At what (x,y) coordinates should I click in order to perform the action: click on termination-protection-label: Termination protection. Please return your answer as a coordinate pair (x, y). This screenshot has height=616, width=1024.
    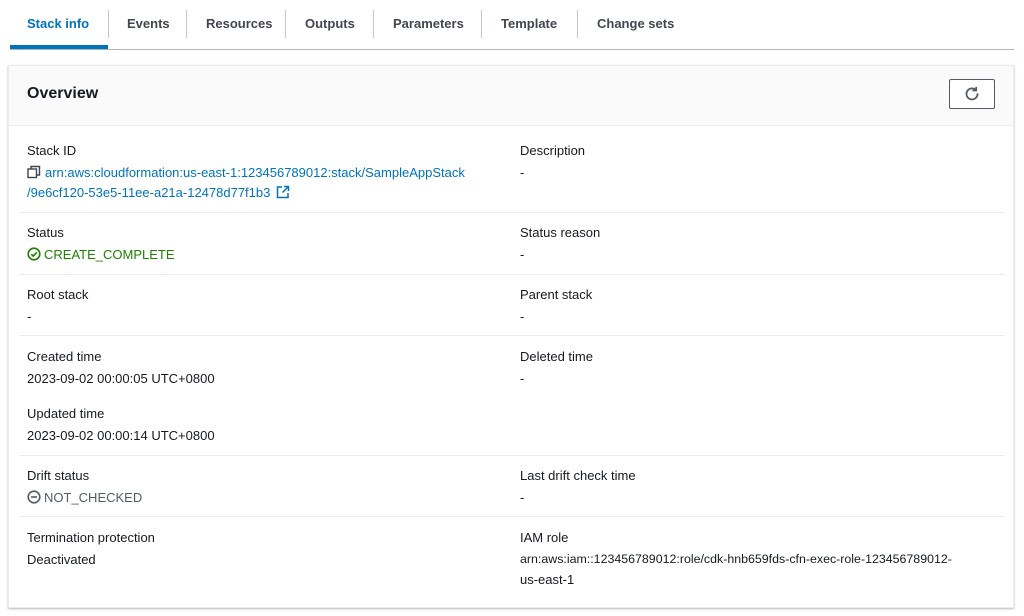
    Looking at the image, I should click on (91, 537).